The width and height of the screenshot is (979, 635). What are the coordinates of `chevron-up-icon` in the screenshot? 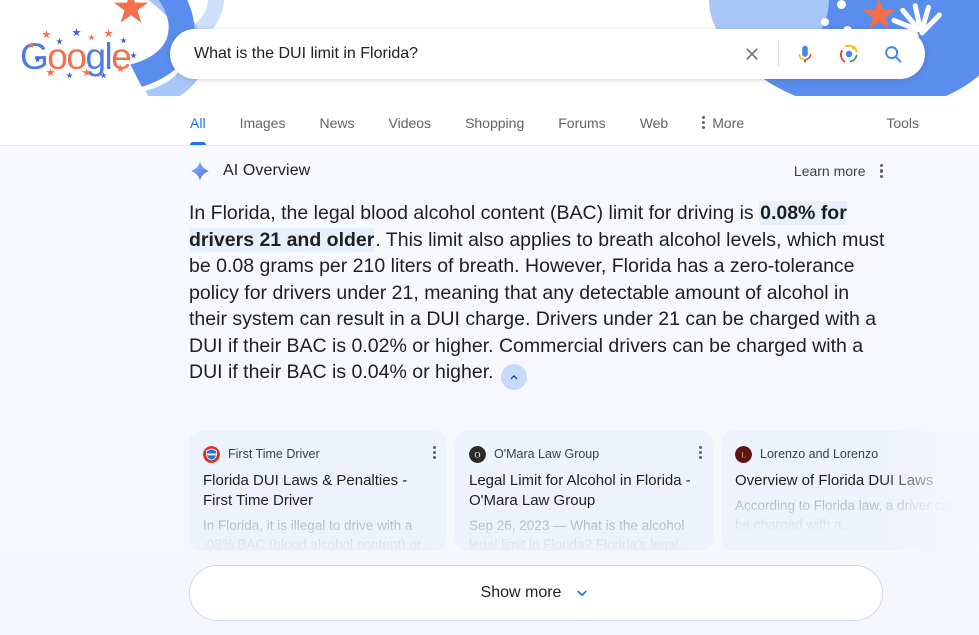 It's located at (513, 377).